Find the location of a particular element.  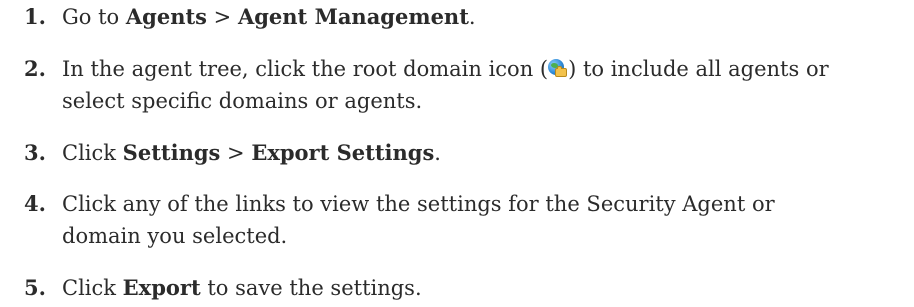

button-export: Export is located at coordinates (161, 287).